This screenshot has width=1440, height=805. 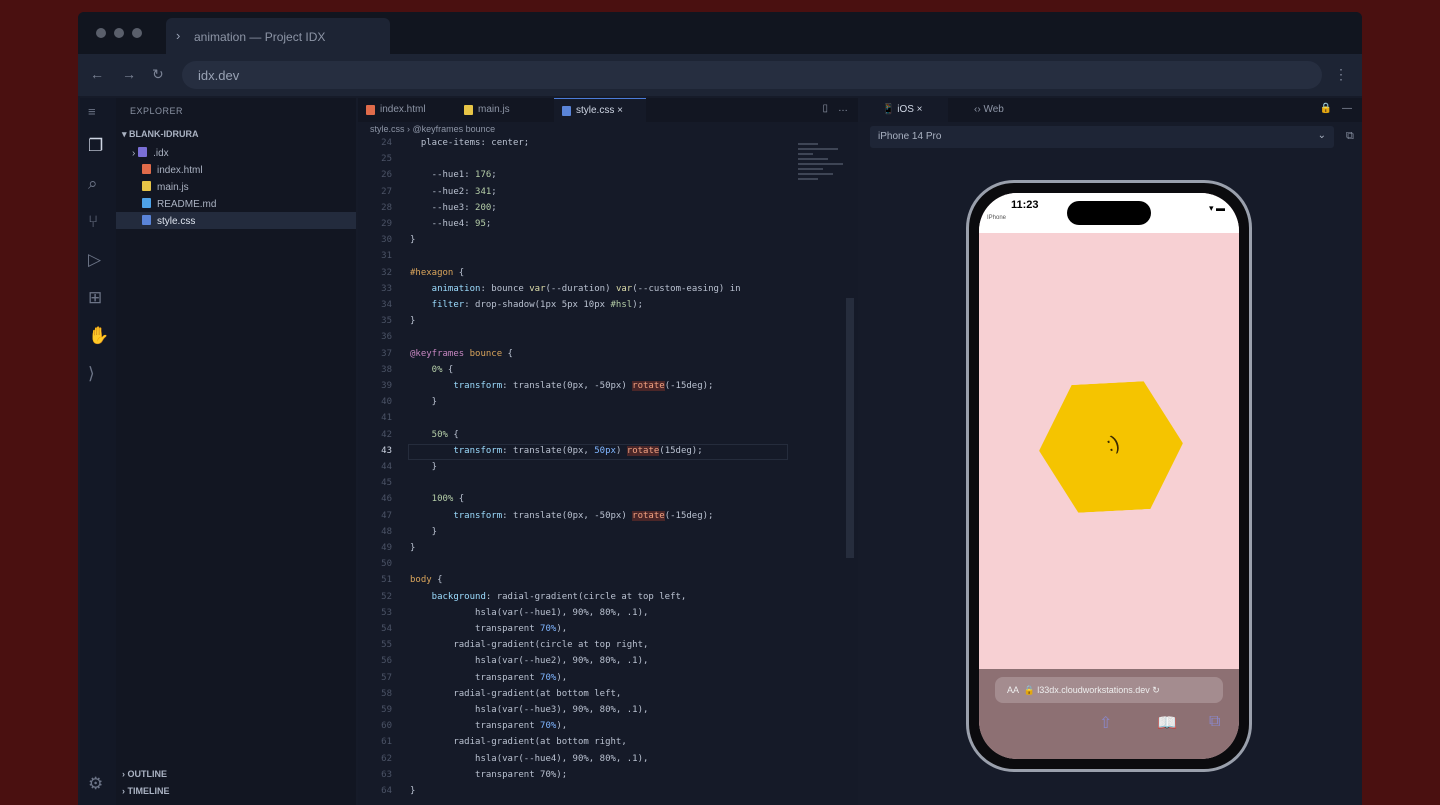 I want to click on file-item: README.md, so click(x=236, y=203).